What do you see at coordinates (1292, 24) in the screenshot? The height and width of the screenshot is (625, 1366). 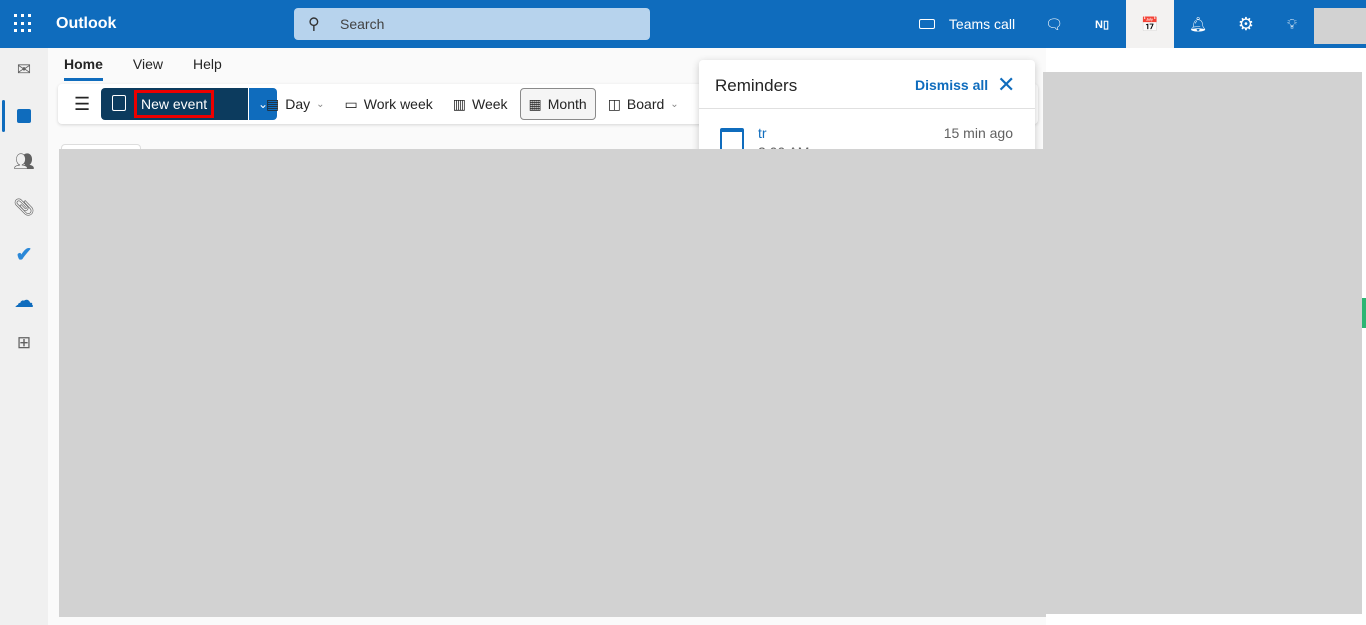 I see `lightbulb-icon: 💡︎` at bounding box center [1292, 24].